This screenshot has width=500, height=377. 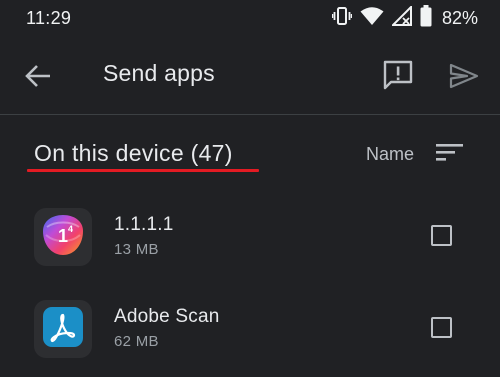 I want to click on section-title-underline, so click(x=143, y=170).